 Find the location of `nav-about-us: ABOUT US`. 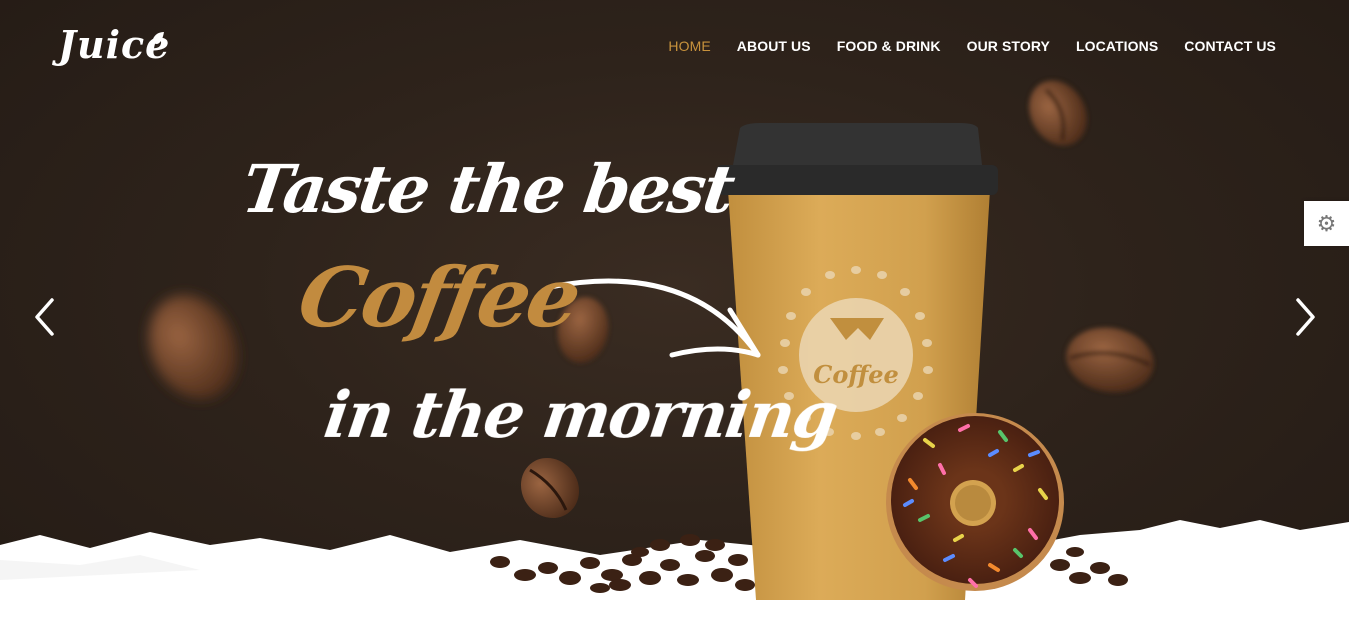

nav-about-us: ABOUT US is located at coordinates (774, 46).